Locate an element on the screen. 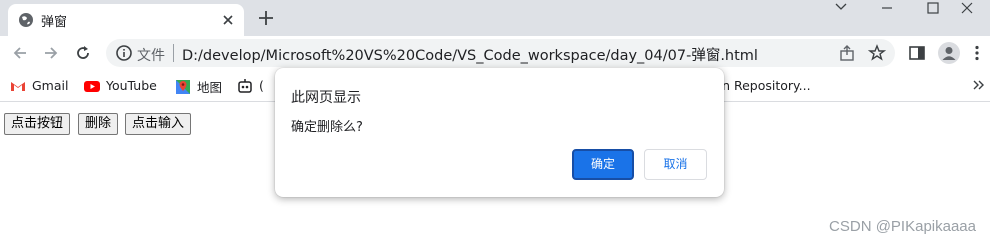 This screenshot has height=241, width=990. bookmark-gmail: Gmail is located at coordinates (39, 86).